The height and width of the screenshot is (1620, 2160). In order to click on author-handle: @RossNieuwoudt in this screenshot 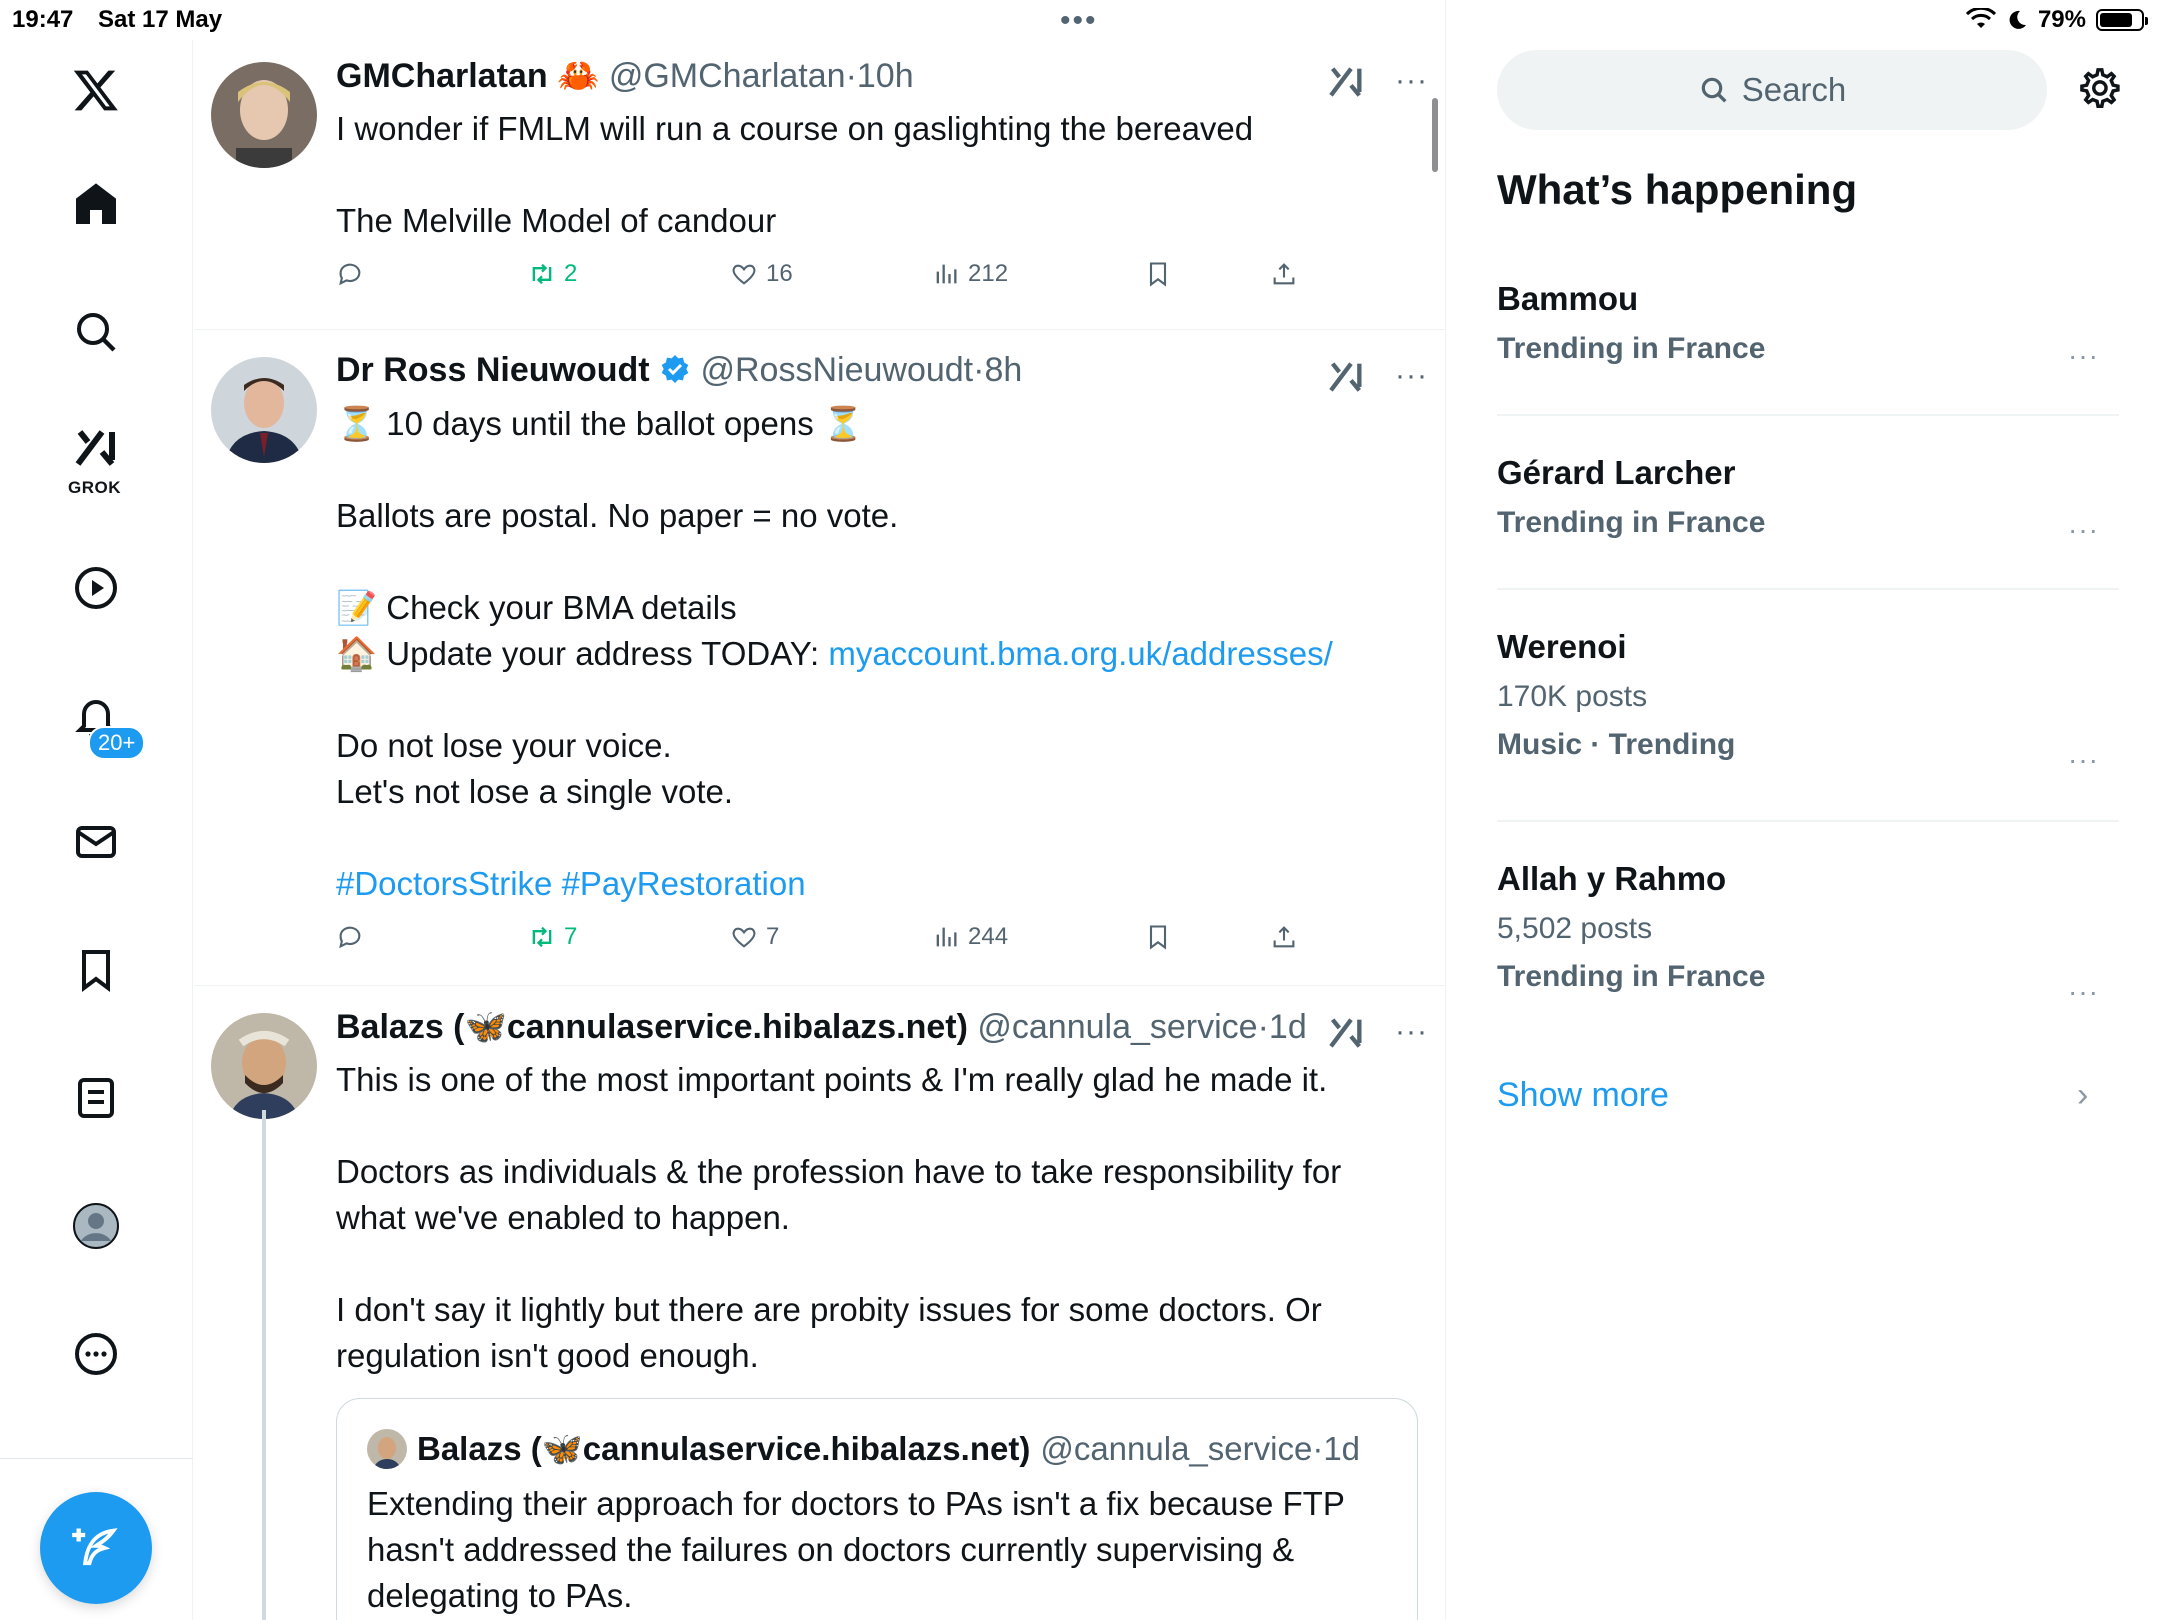, I will do `click(836, 370)`.